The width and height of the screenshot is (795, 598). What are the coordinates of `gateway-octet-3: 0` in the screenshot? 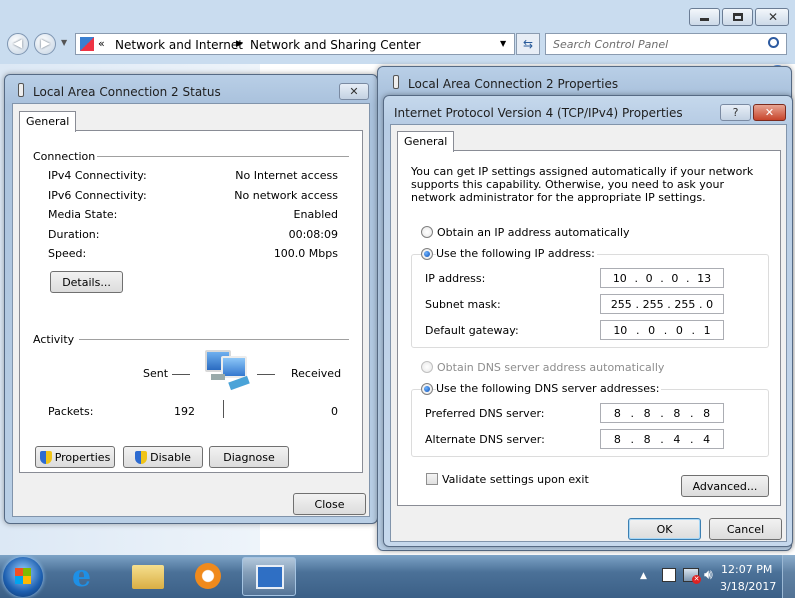 It's located at (679, 330).